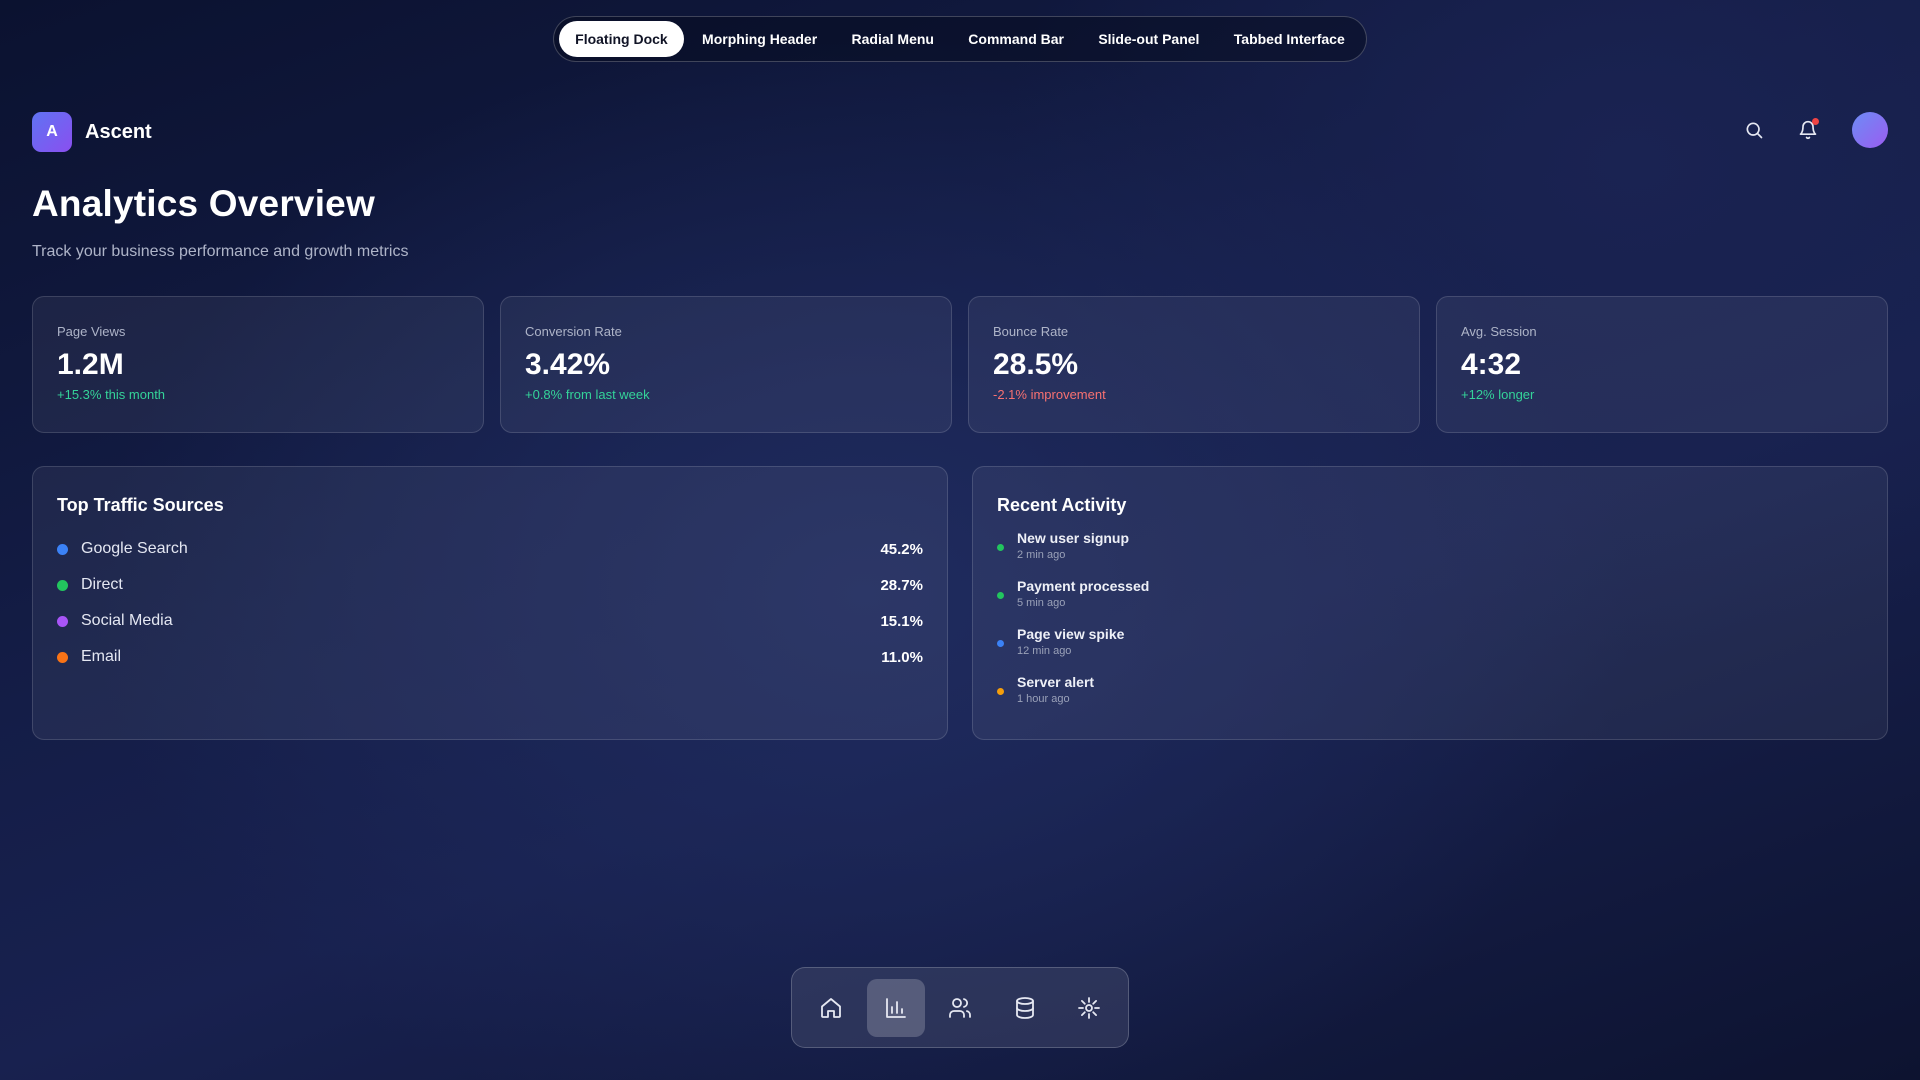 This screenshot has width=1920, height=1080. I want to click on source-name: Google Search, so click(134, 548).